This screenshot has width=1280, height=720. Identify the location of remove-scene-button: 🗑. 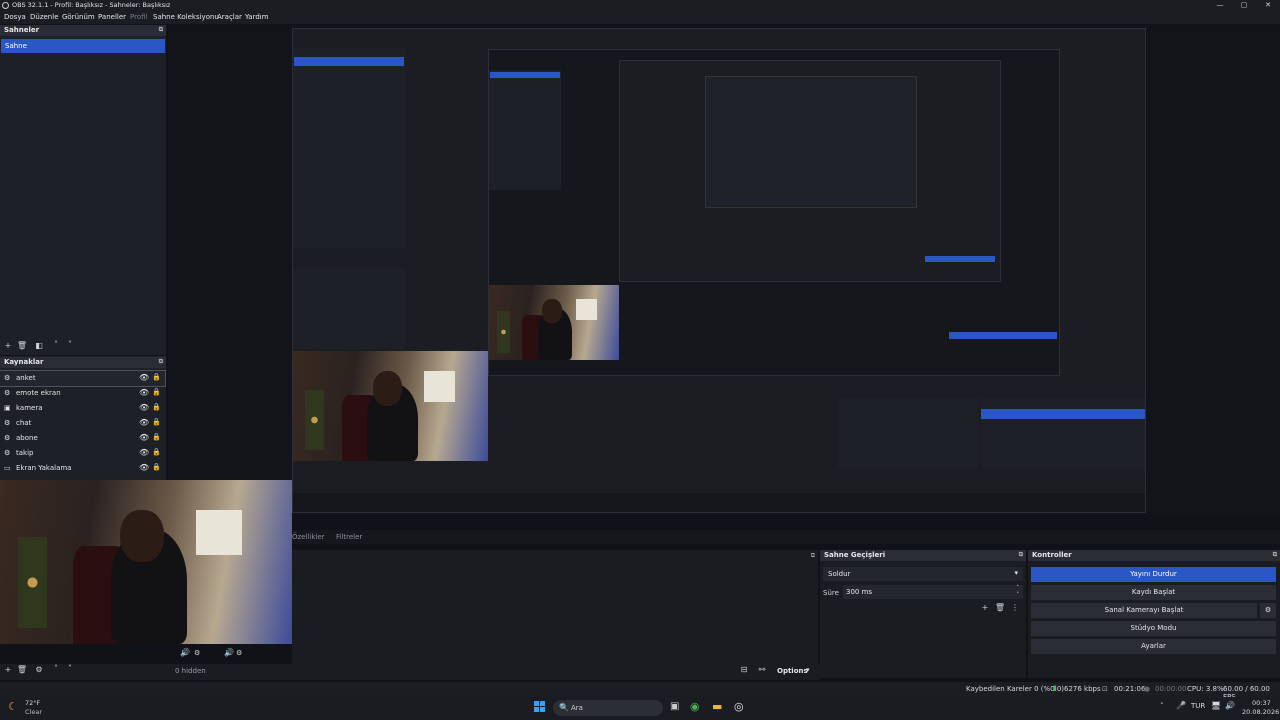
(22, 345).